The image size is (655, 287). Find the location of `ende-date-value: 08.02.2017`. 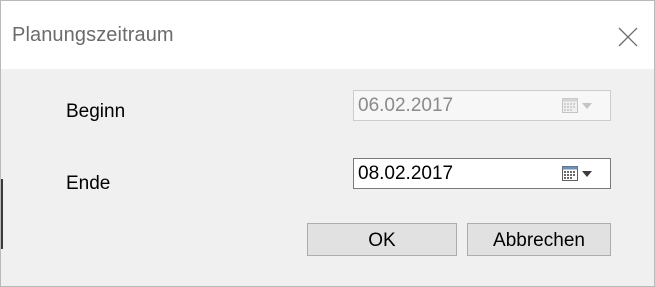

ende-date-value: 08.02.2017 is located at coordinates (405, 174).